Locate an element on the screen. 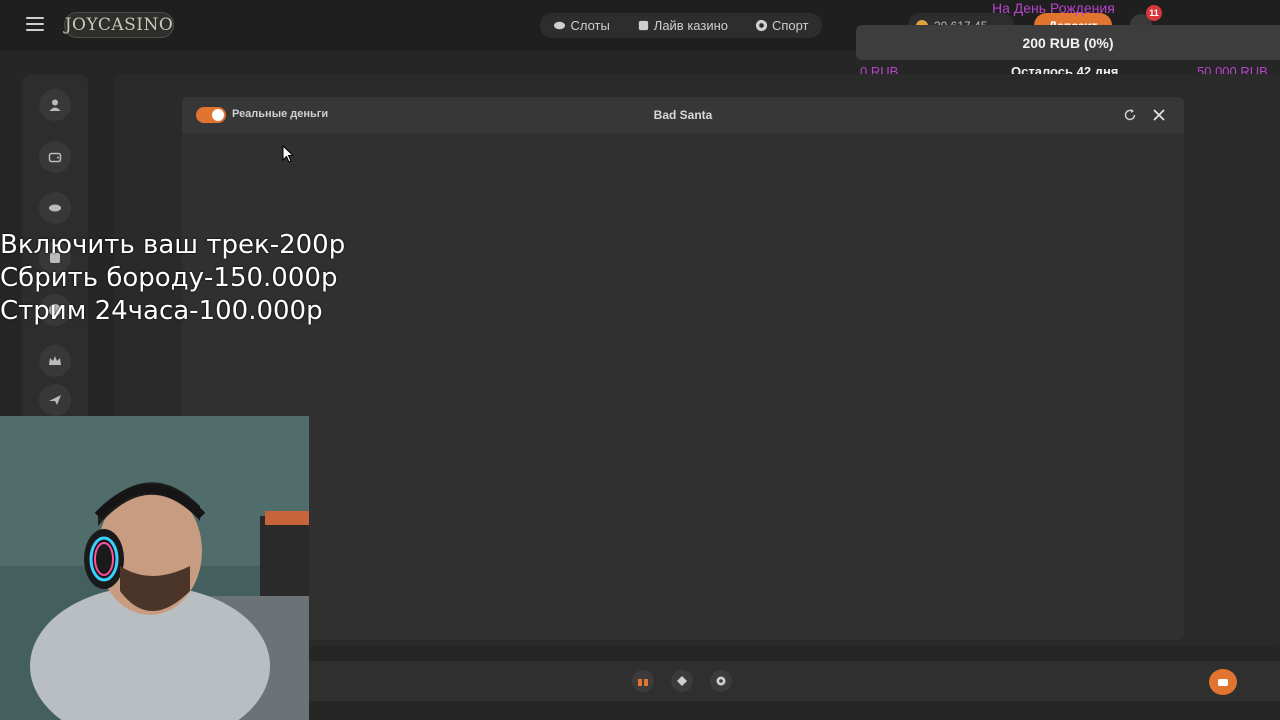  aviator-plane-icon is located at coordinates (55, 400).